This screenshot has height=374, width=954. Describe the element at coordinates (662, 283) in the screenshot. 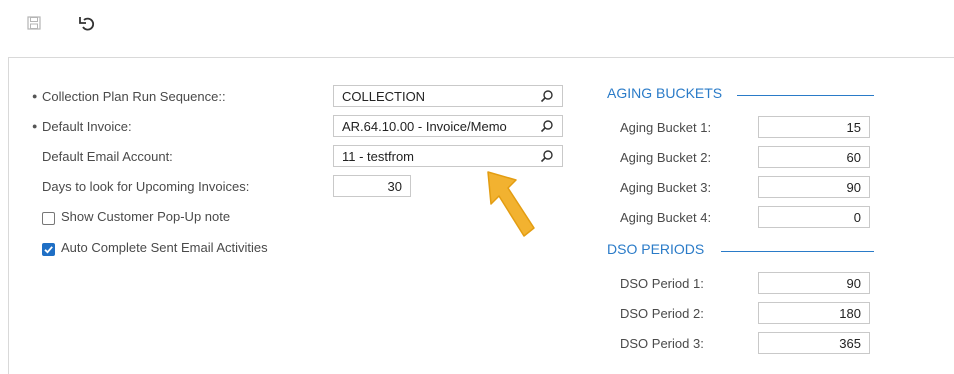

I see `dso-period-label: DSO Period 1:` at that location.